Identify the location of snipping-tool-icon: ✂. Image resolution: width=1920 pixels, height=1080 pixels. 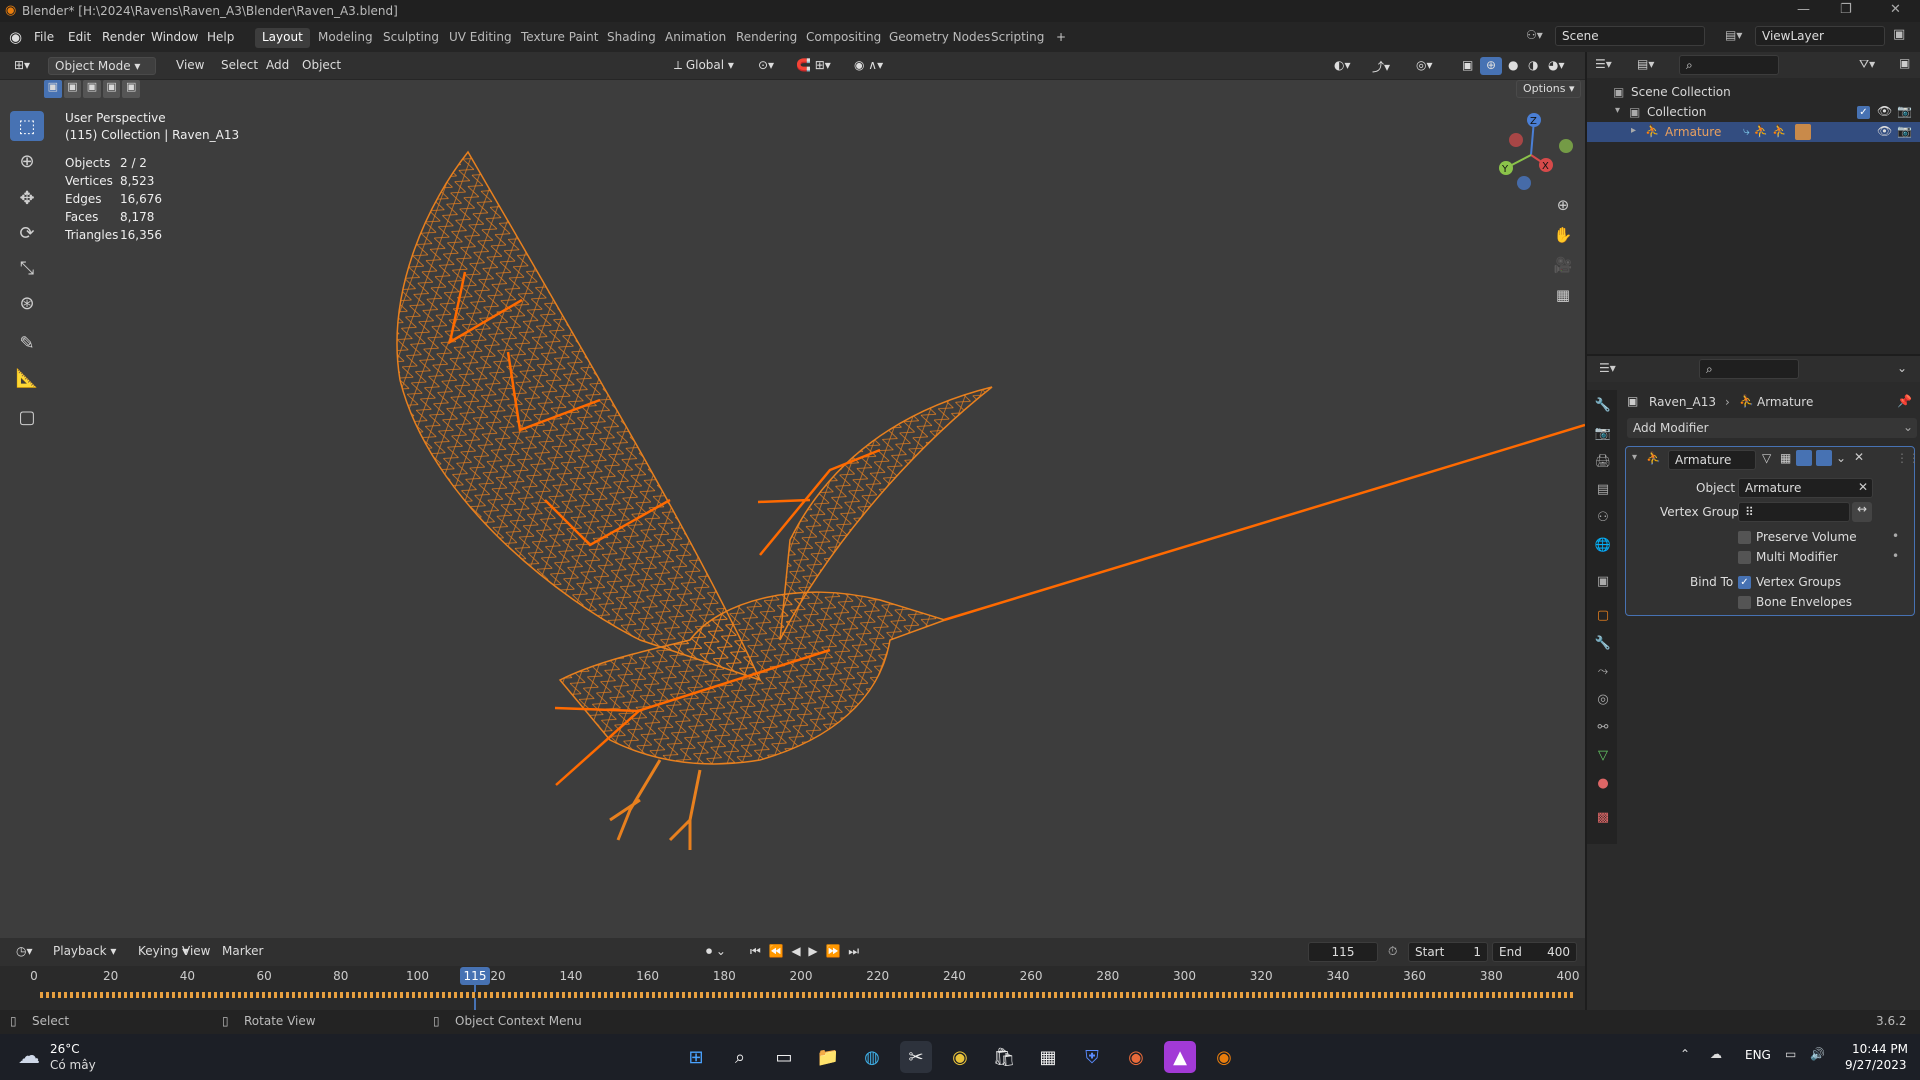
(916, 1057).